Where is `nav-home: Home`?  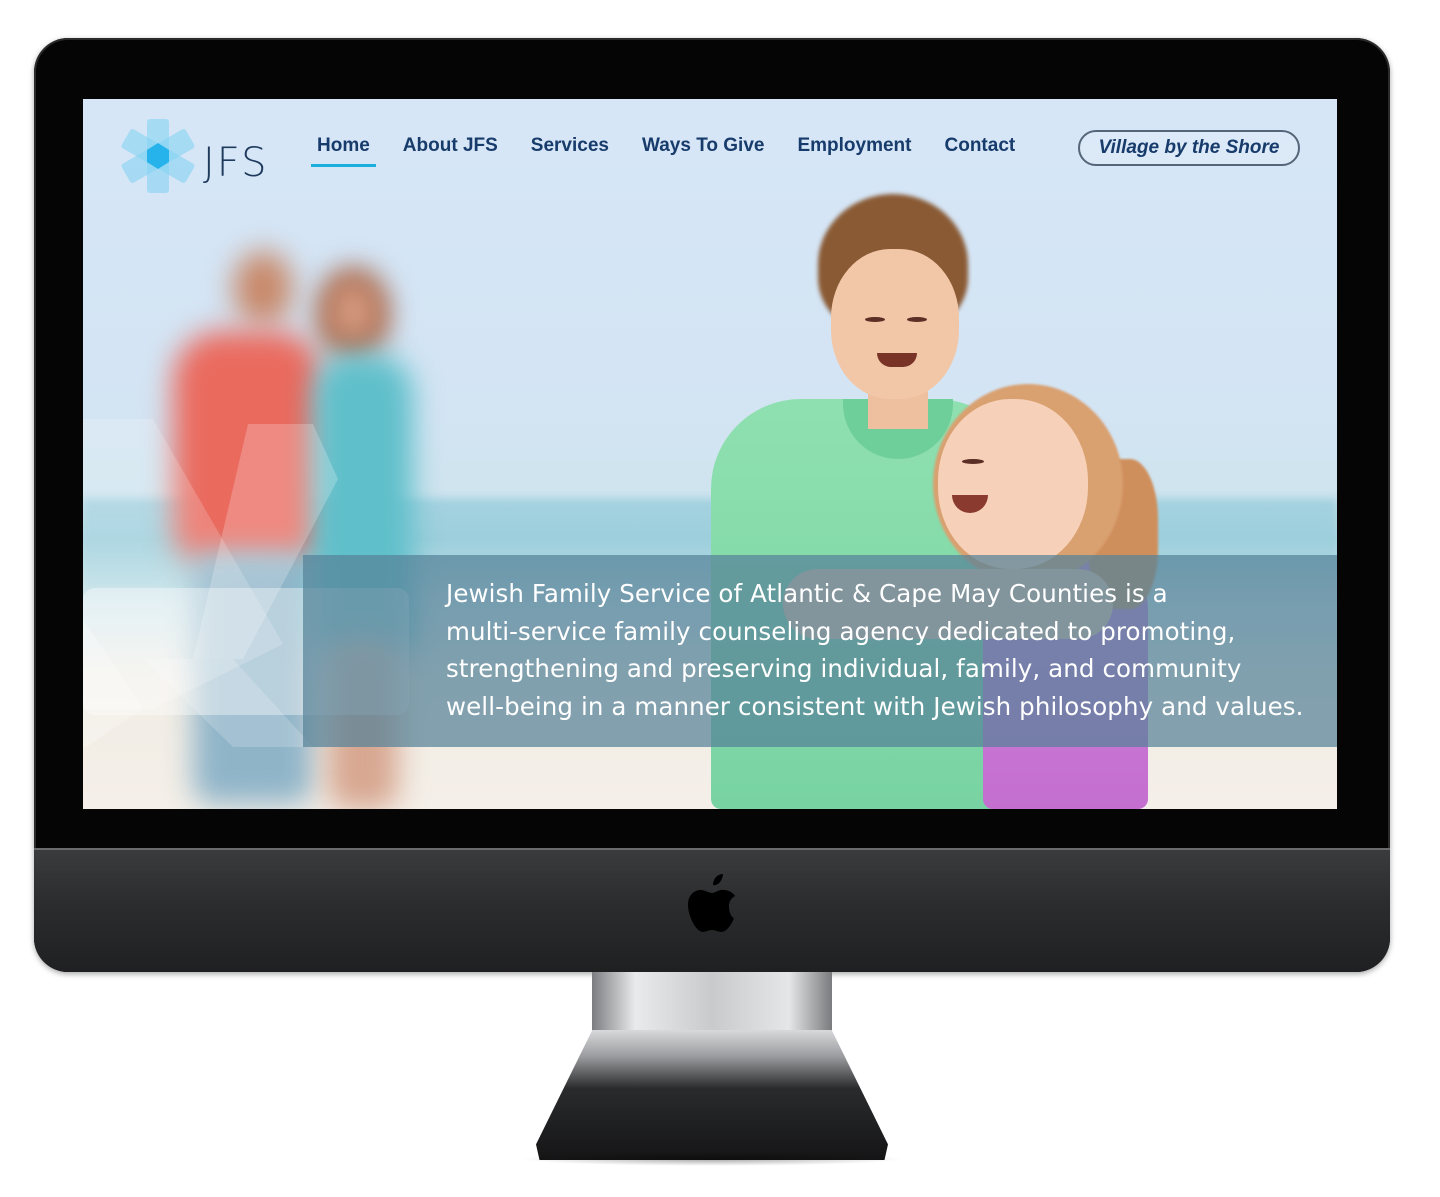 nav-home: Home is located at coordinates (343, 149).